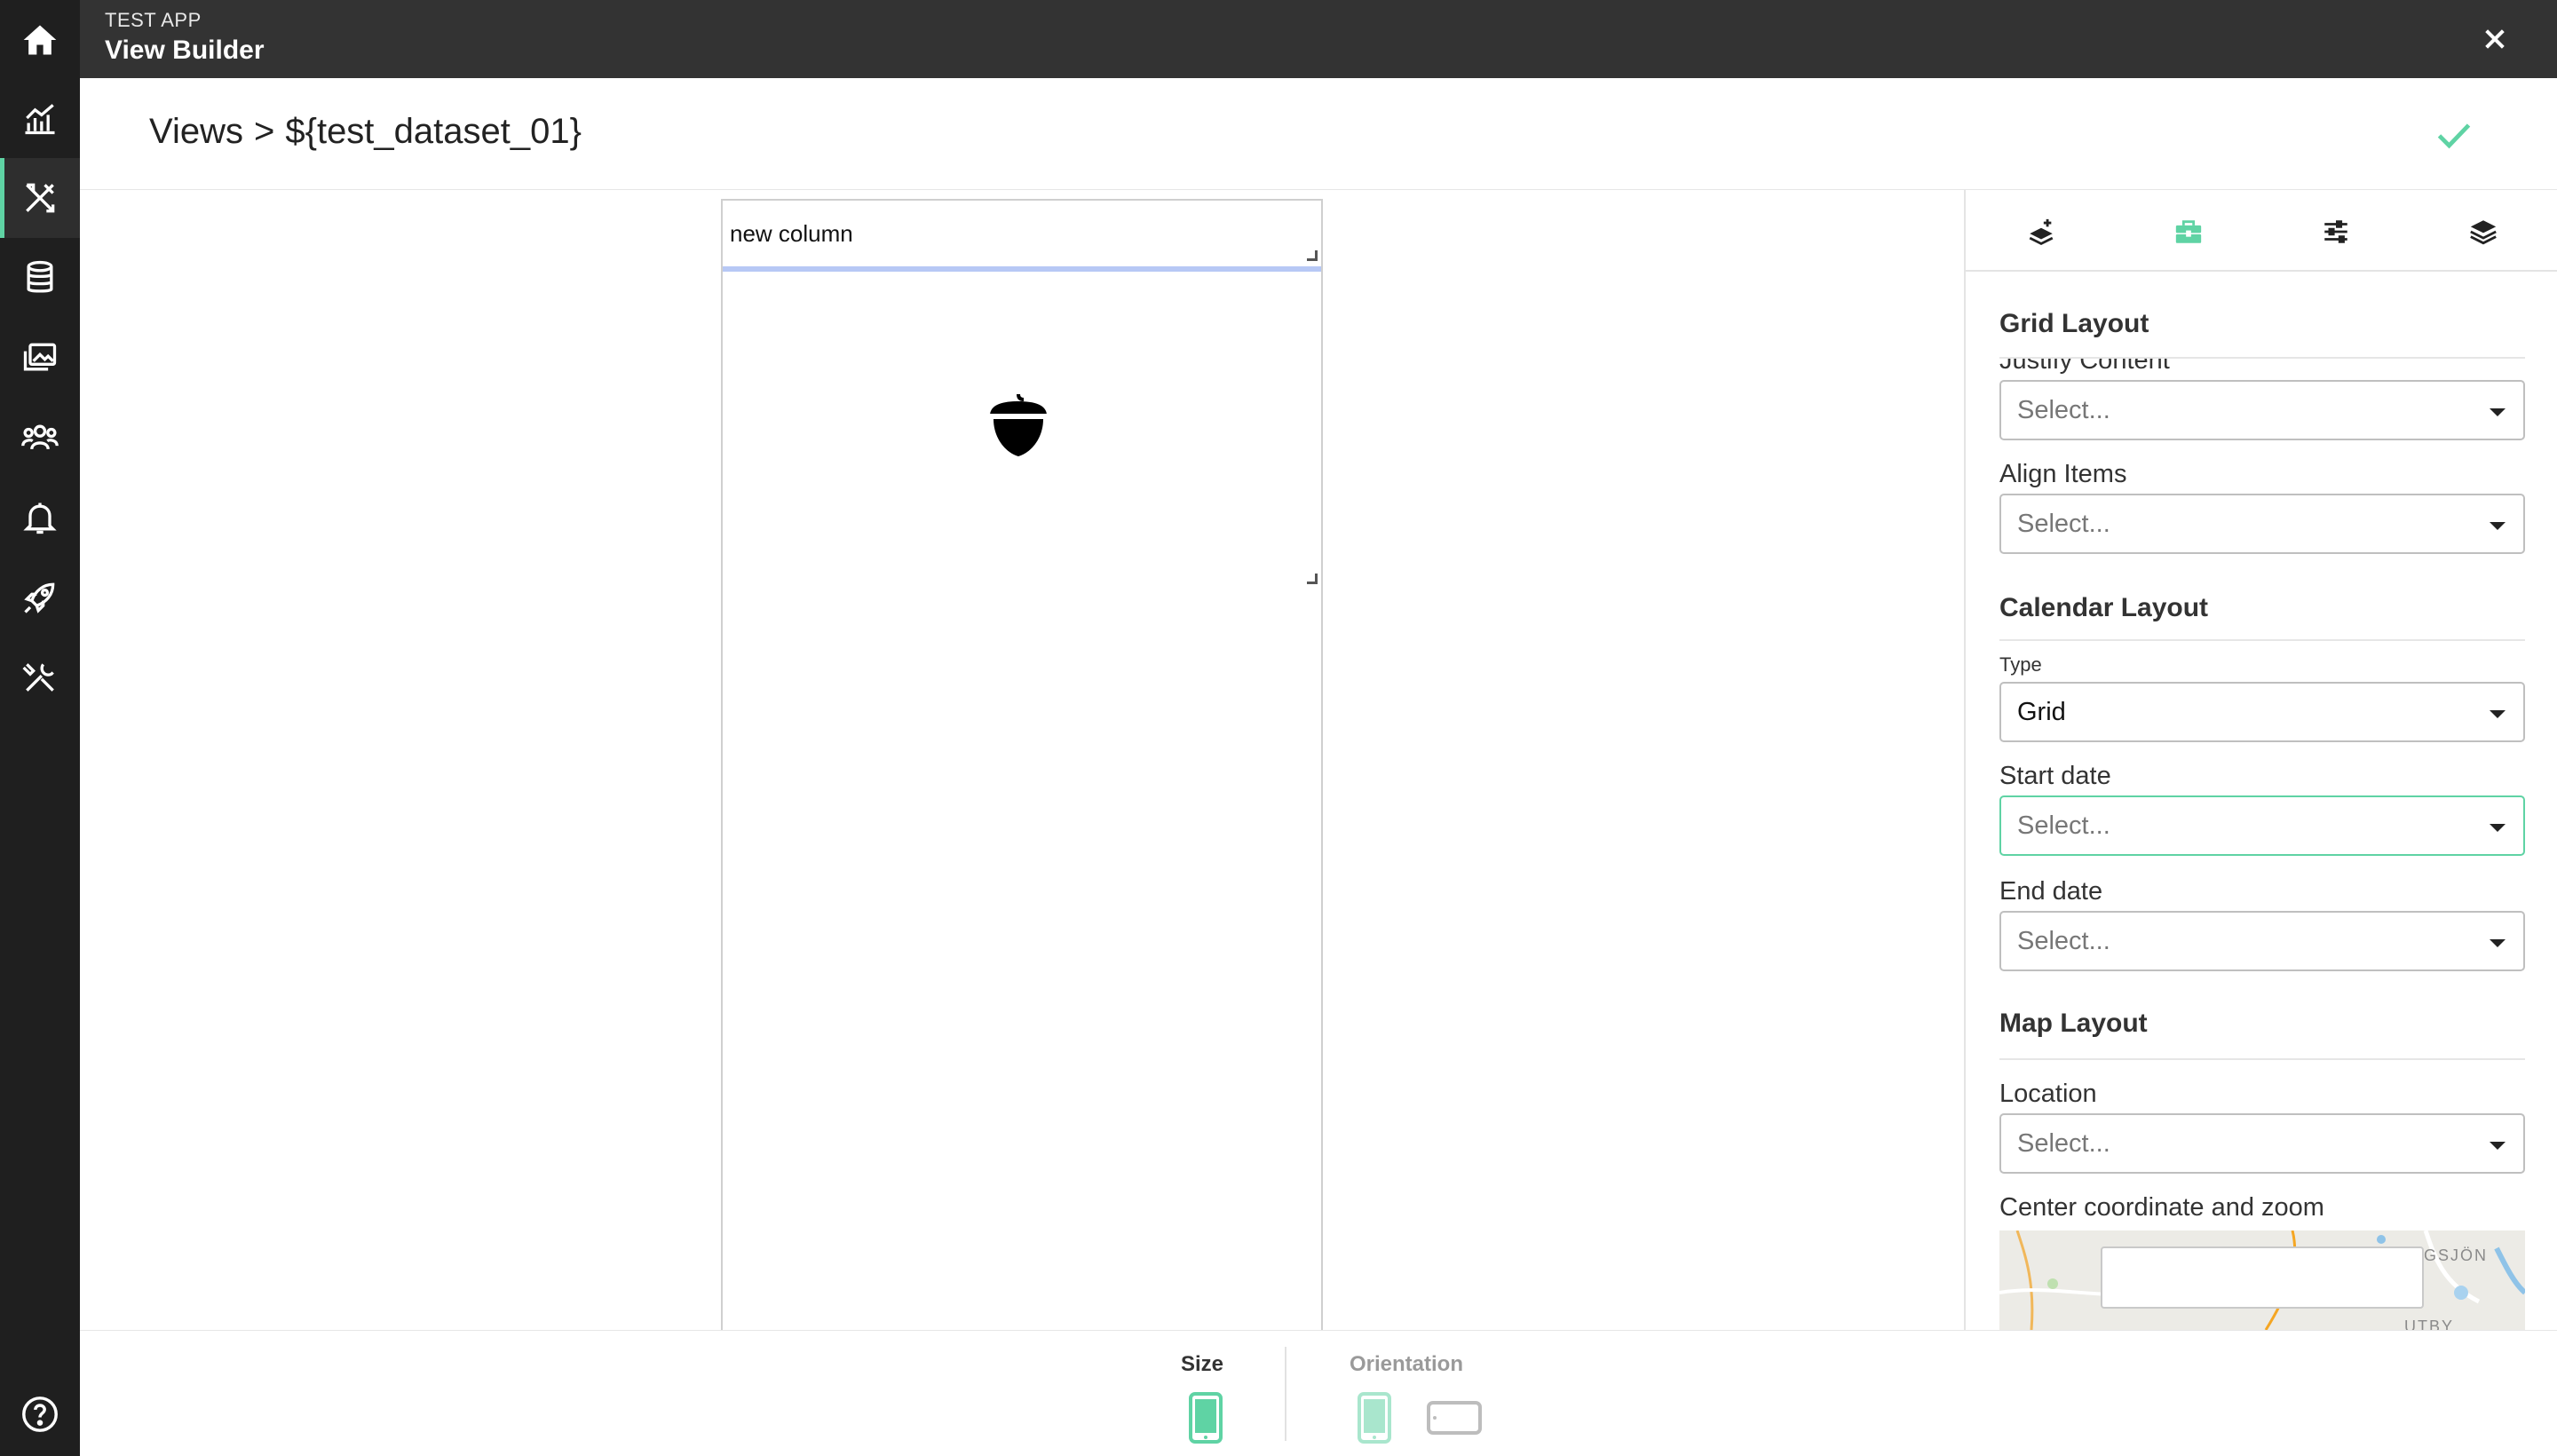 The height and width of the screenshot is (1456, 2557). What do you see at coordinates (196, 132) in the screenshot?
I see `breadcrumb-root: Views` at bounding box center [196, 132].